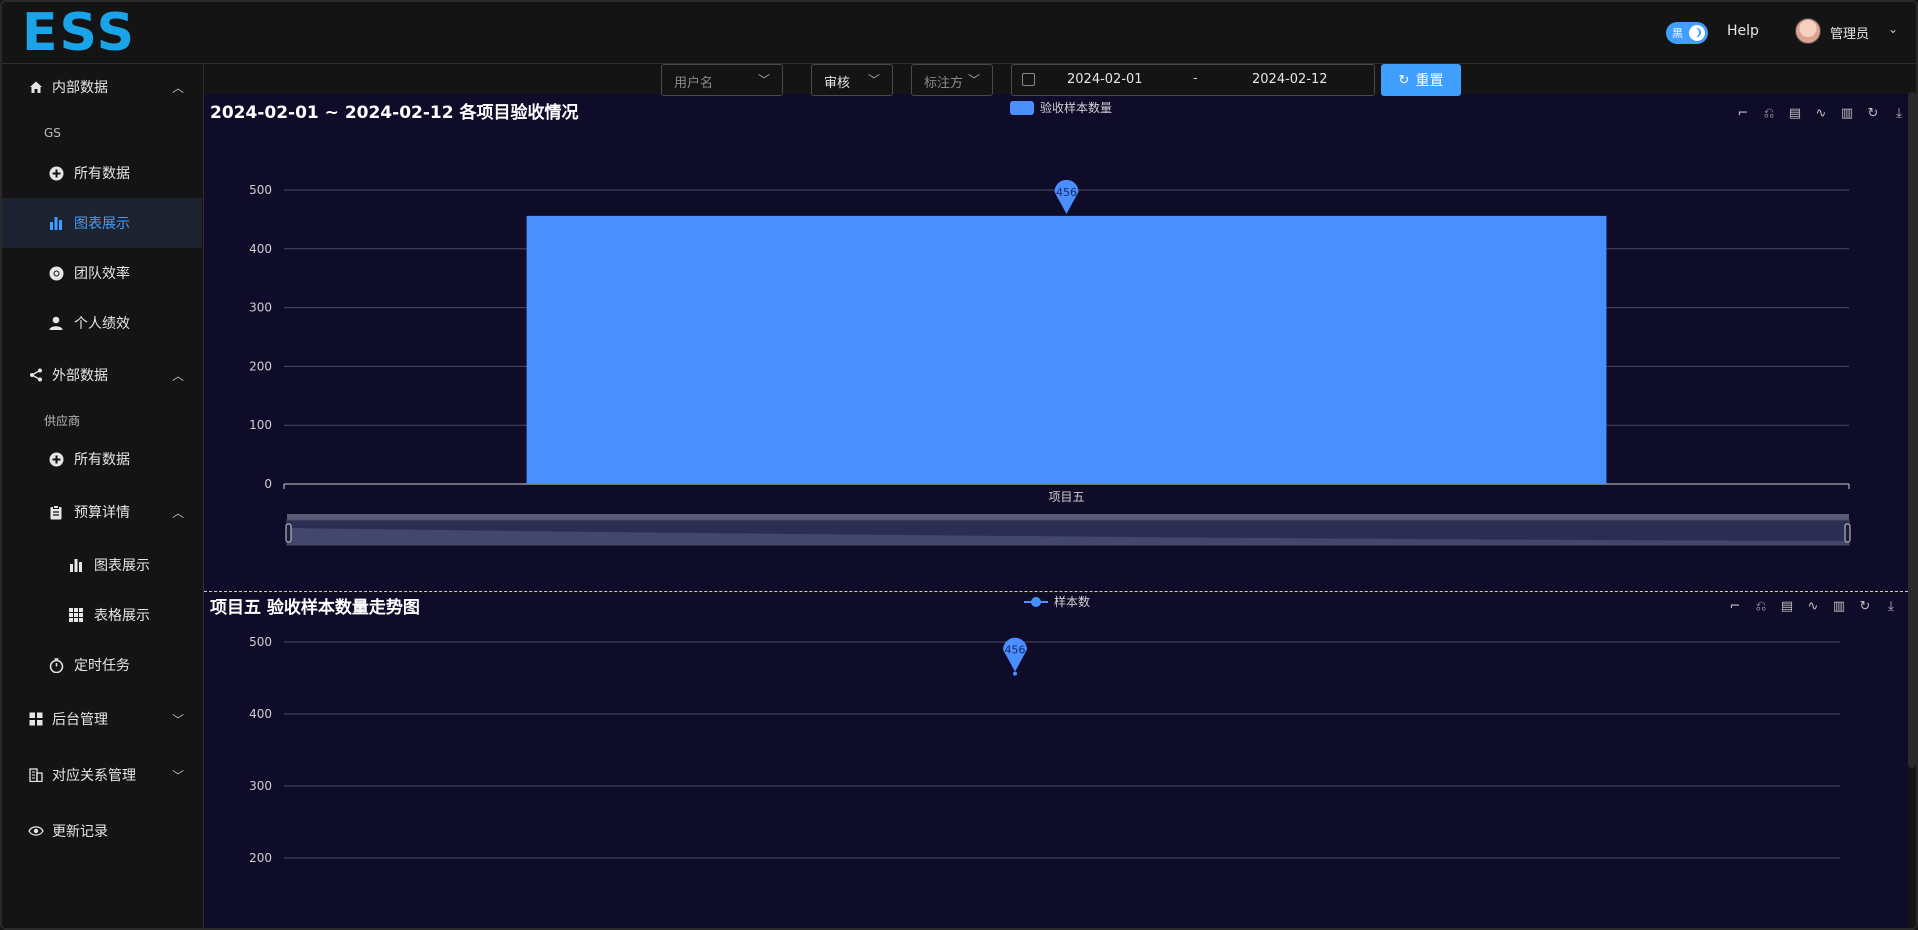 Image resolution: width=1918 pixels, height=930 pixels. I want to click on y-tick-label: 300, so click(260, 308).